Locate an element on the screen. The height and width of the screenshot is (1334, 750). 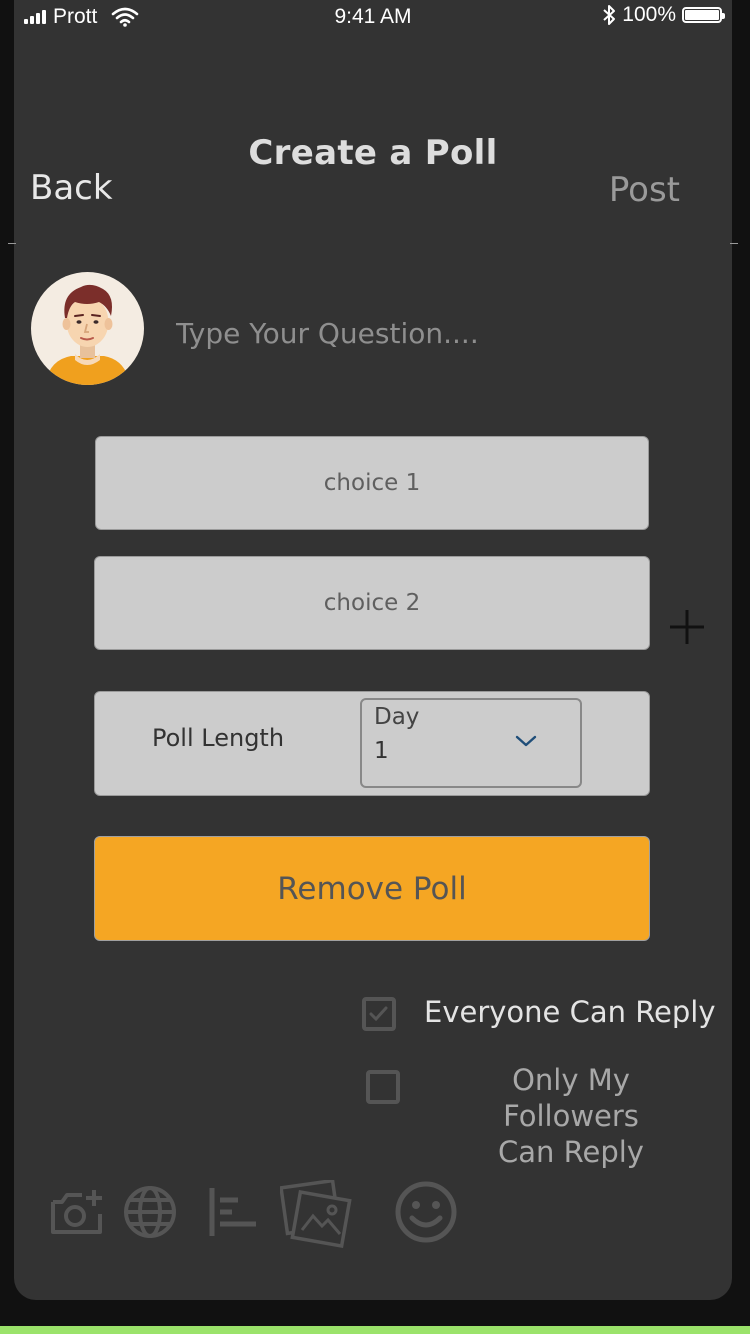
day-select-label: Day is located at coordinates (397, 717).